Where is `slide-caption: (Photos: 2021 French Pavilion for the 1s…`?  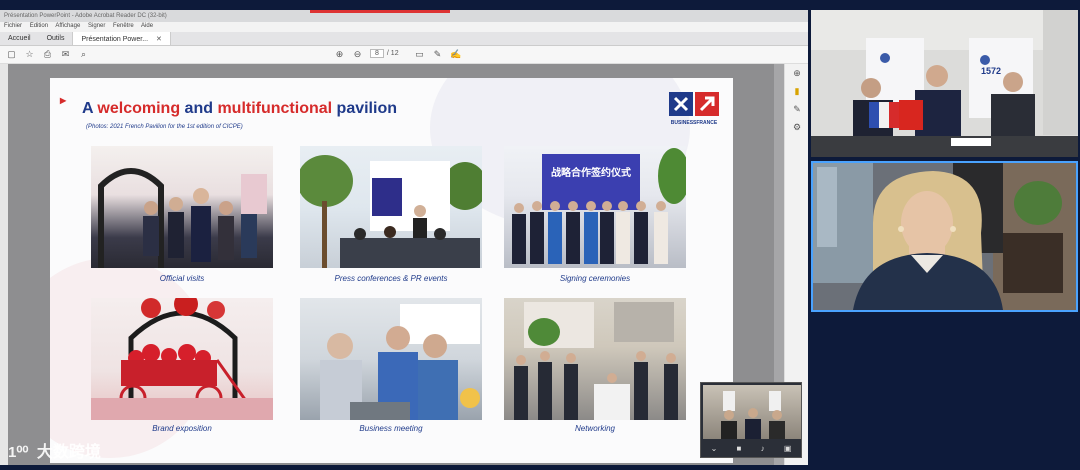 slide-caption: (Photos: 2021 French Pavilion for the 1s… is located at coordinates (164, 127).